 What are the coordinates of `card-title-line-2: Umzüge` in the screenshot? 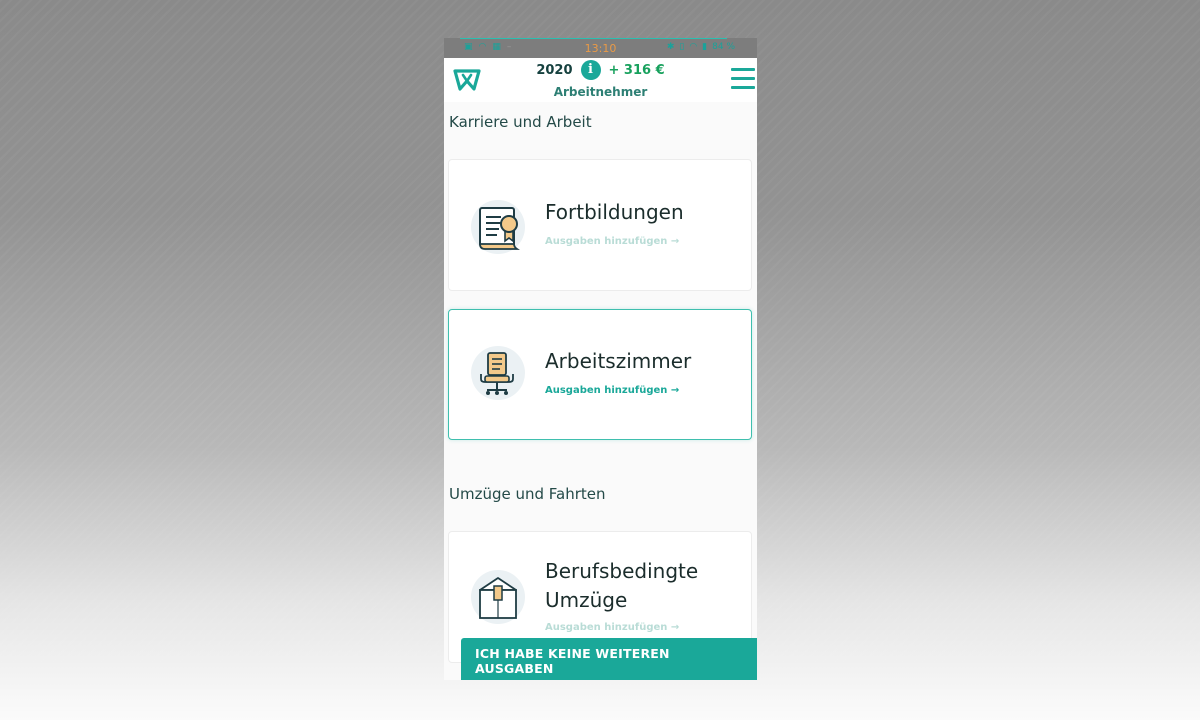 It's located at (586, 600).